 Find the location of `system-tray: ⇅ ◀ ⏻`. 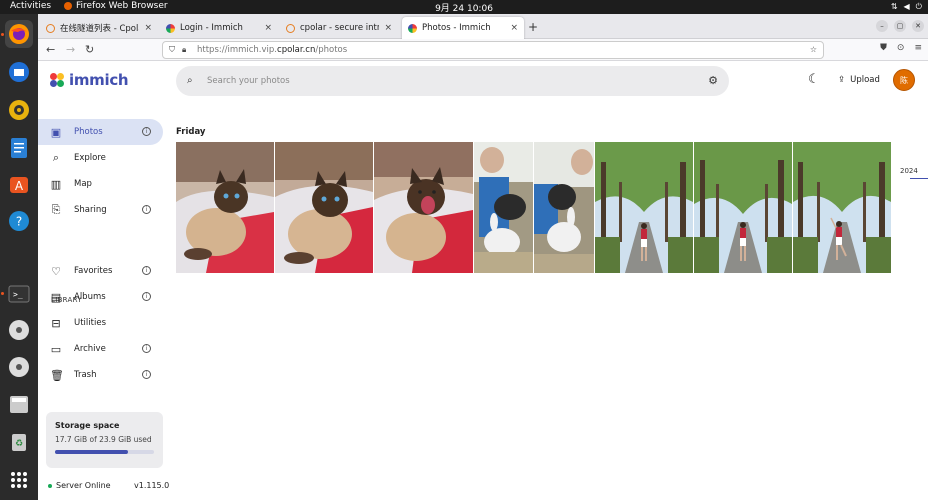

system-tray: ⇅ ◀ ⏻ is located at coordinates (906, 7).